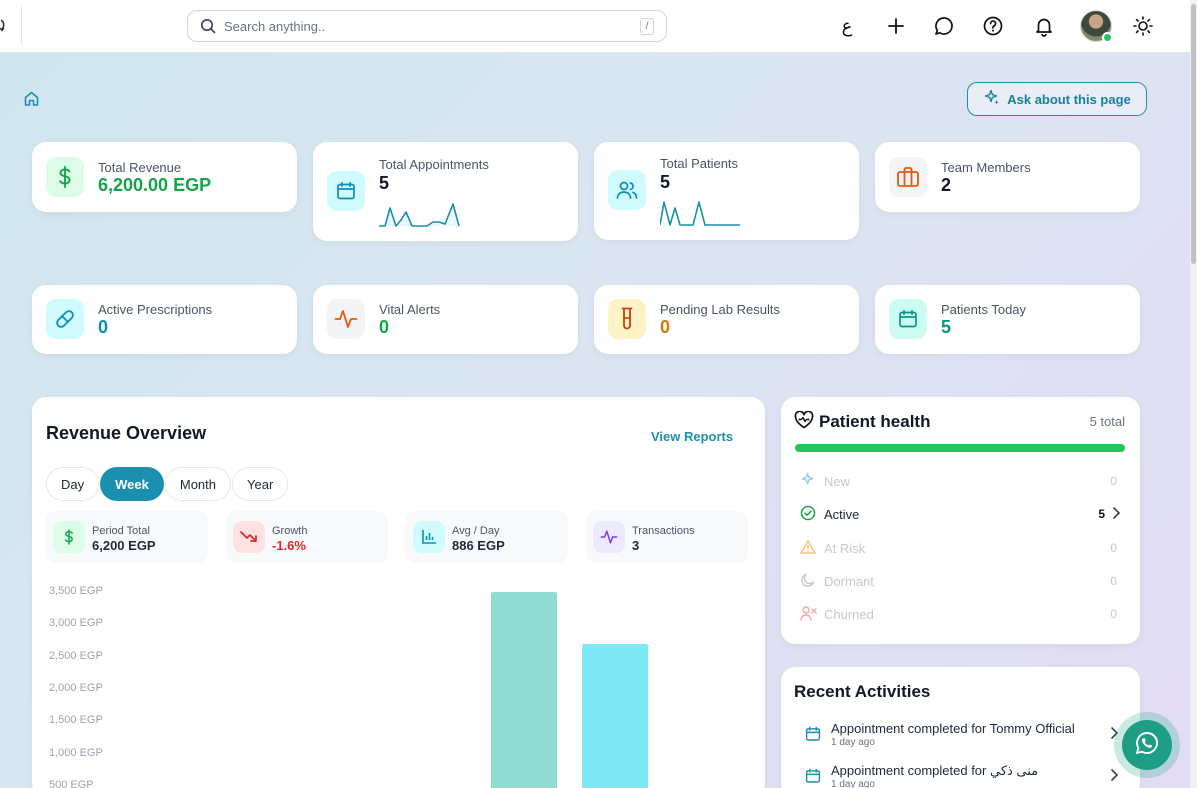 This screenshot has width=1197, height=788. Describe the element at coordinates (132, 484) in the screenshot. I see `tab-week: Week` at that location.